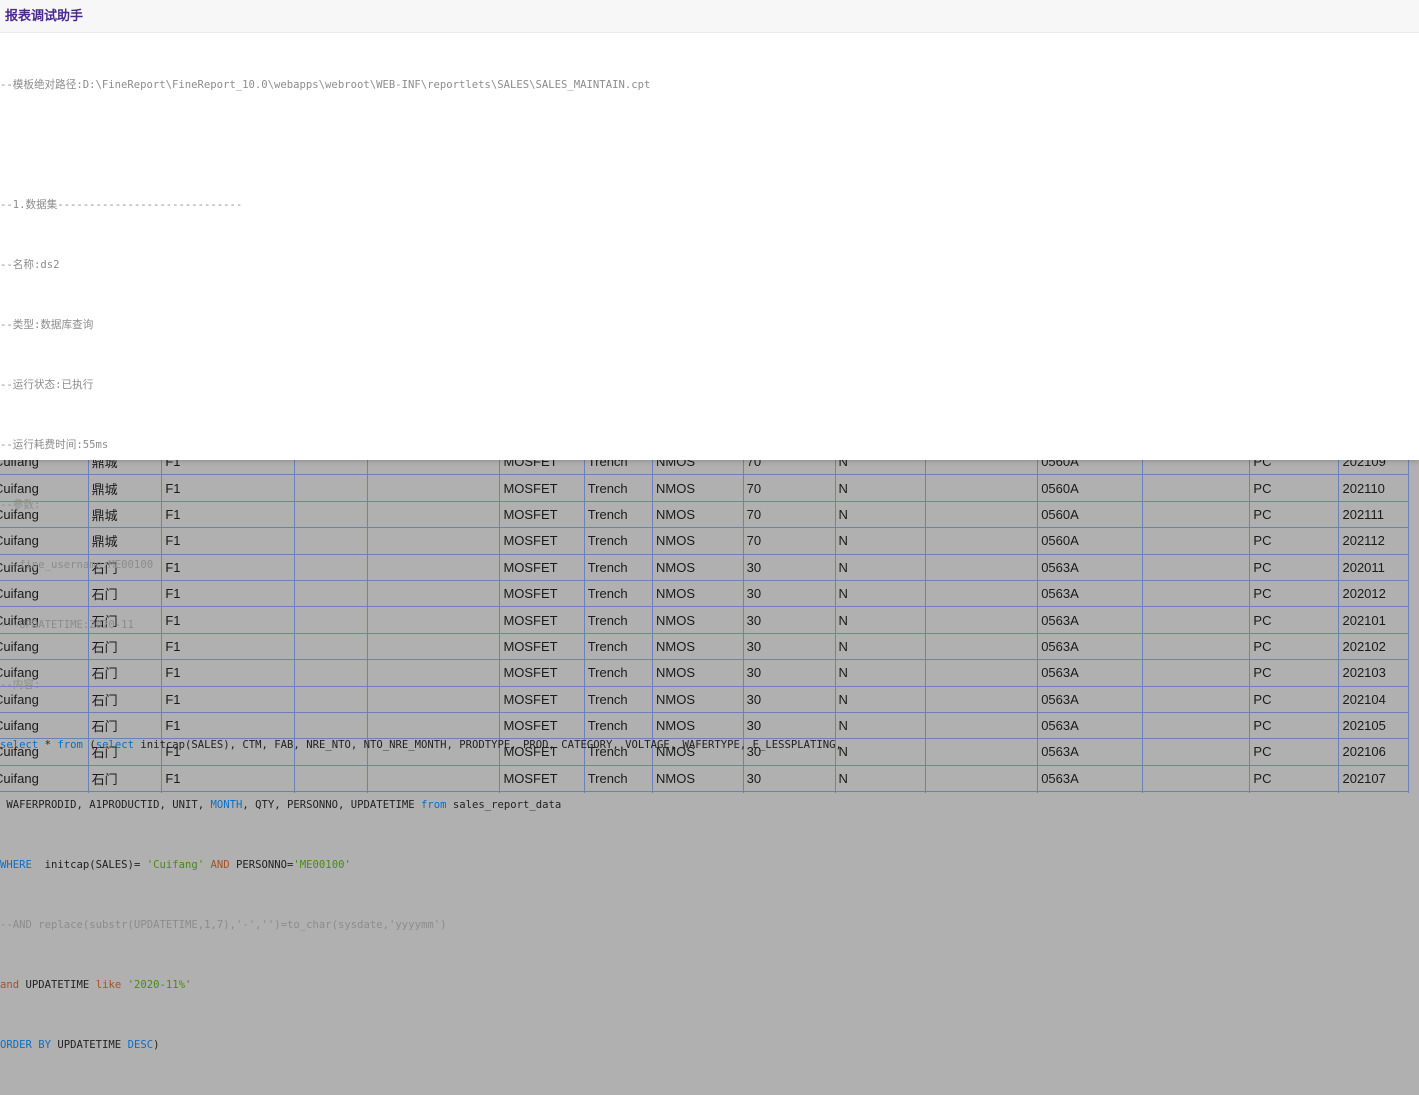 The image size is (1419, 1095). I want to click on sql-token: ), so click(156, 1045).